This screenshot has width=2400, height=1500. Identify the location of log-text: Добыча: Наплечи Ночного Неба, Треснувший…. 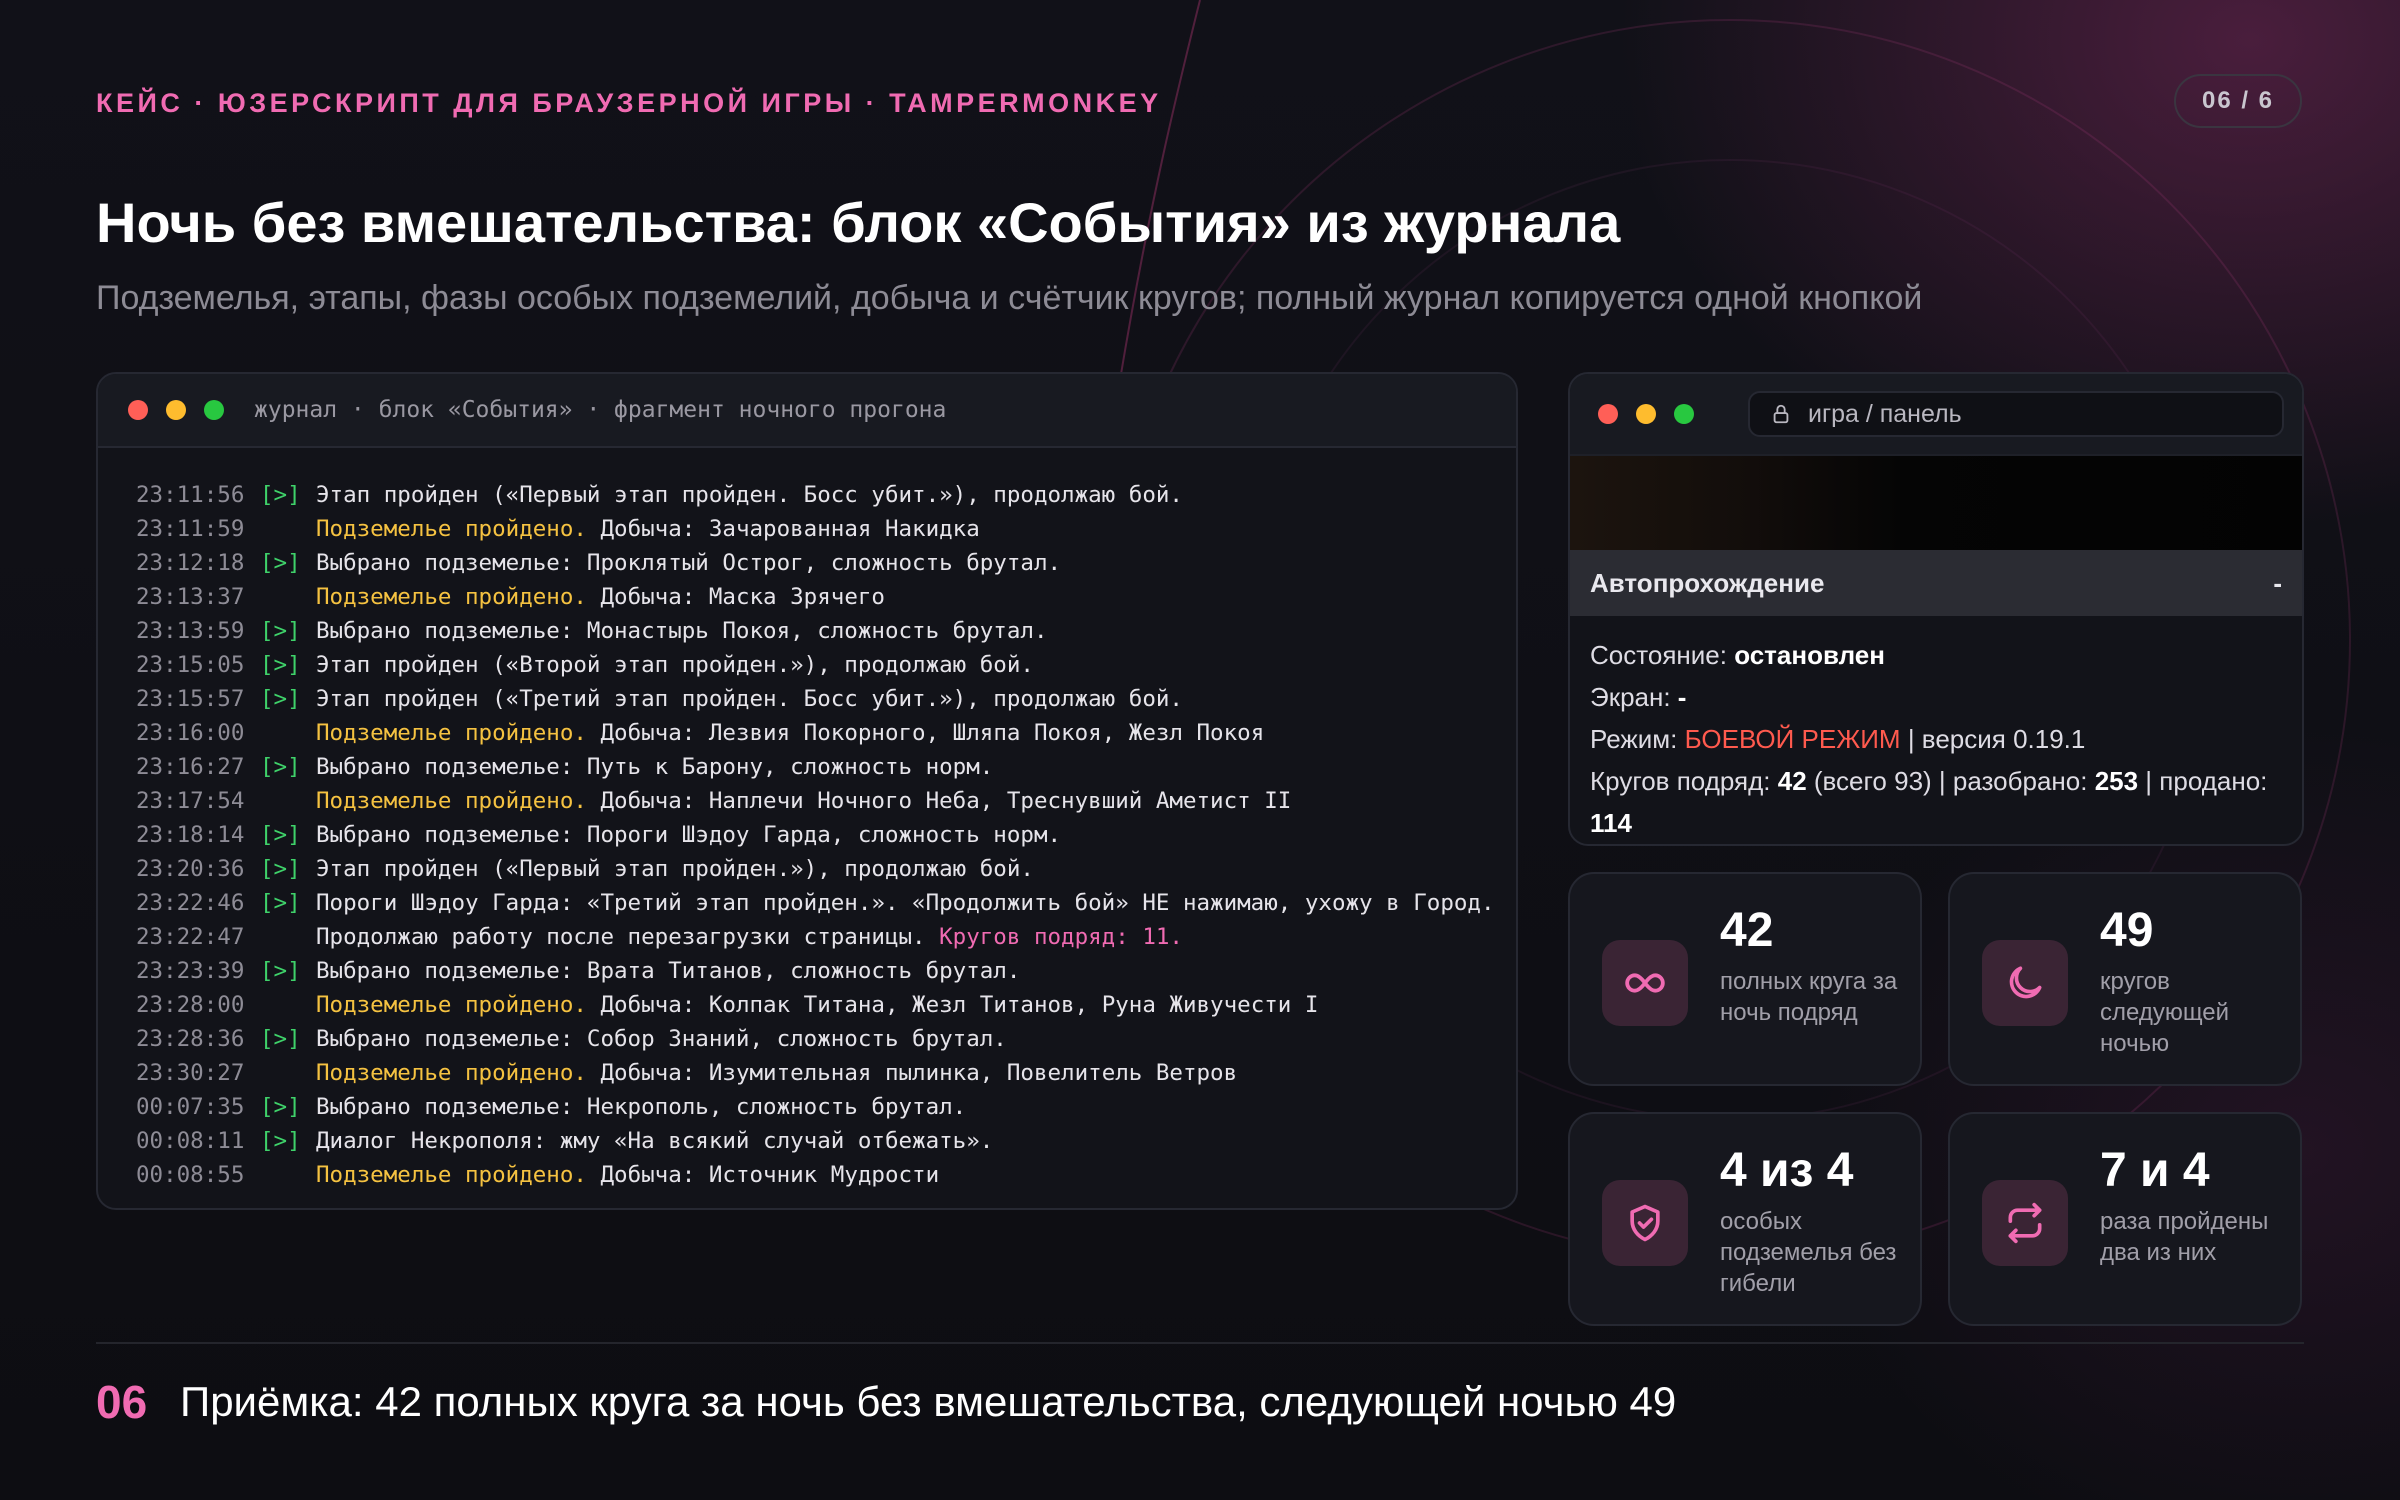
(939, 801).